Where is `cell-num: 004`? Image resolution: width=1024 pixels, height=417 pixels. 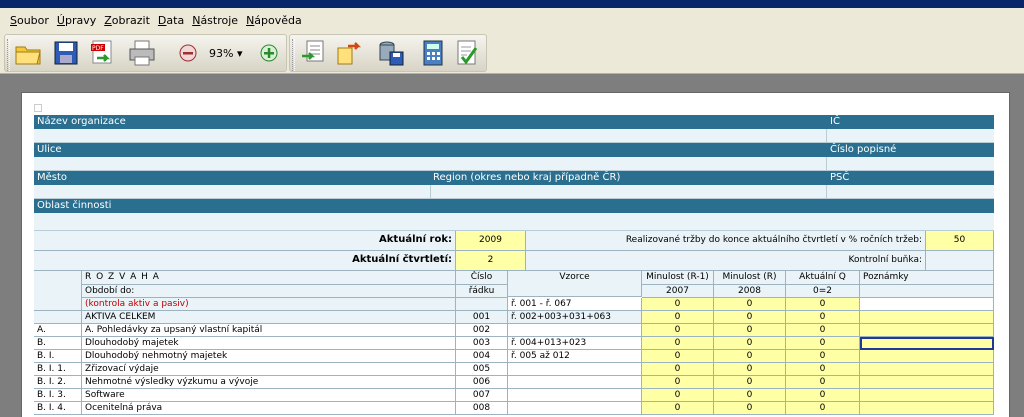
cell-num: 004 is located at coordinates (482, 356).